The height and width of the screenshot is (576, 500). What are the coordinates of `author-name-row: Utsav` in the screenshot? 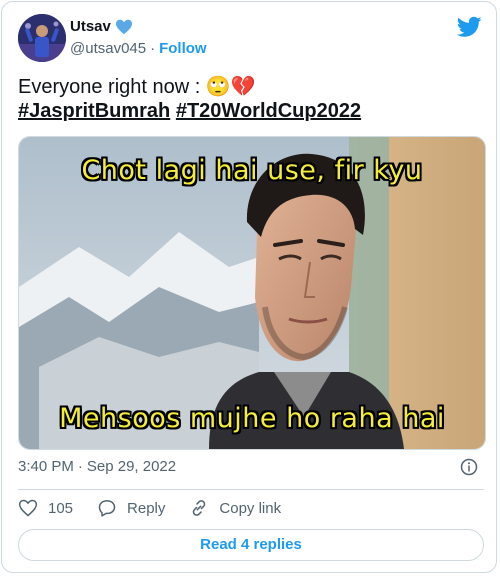 It's located at (101, 26).